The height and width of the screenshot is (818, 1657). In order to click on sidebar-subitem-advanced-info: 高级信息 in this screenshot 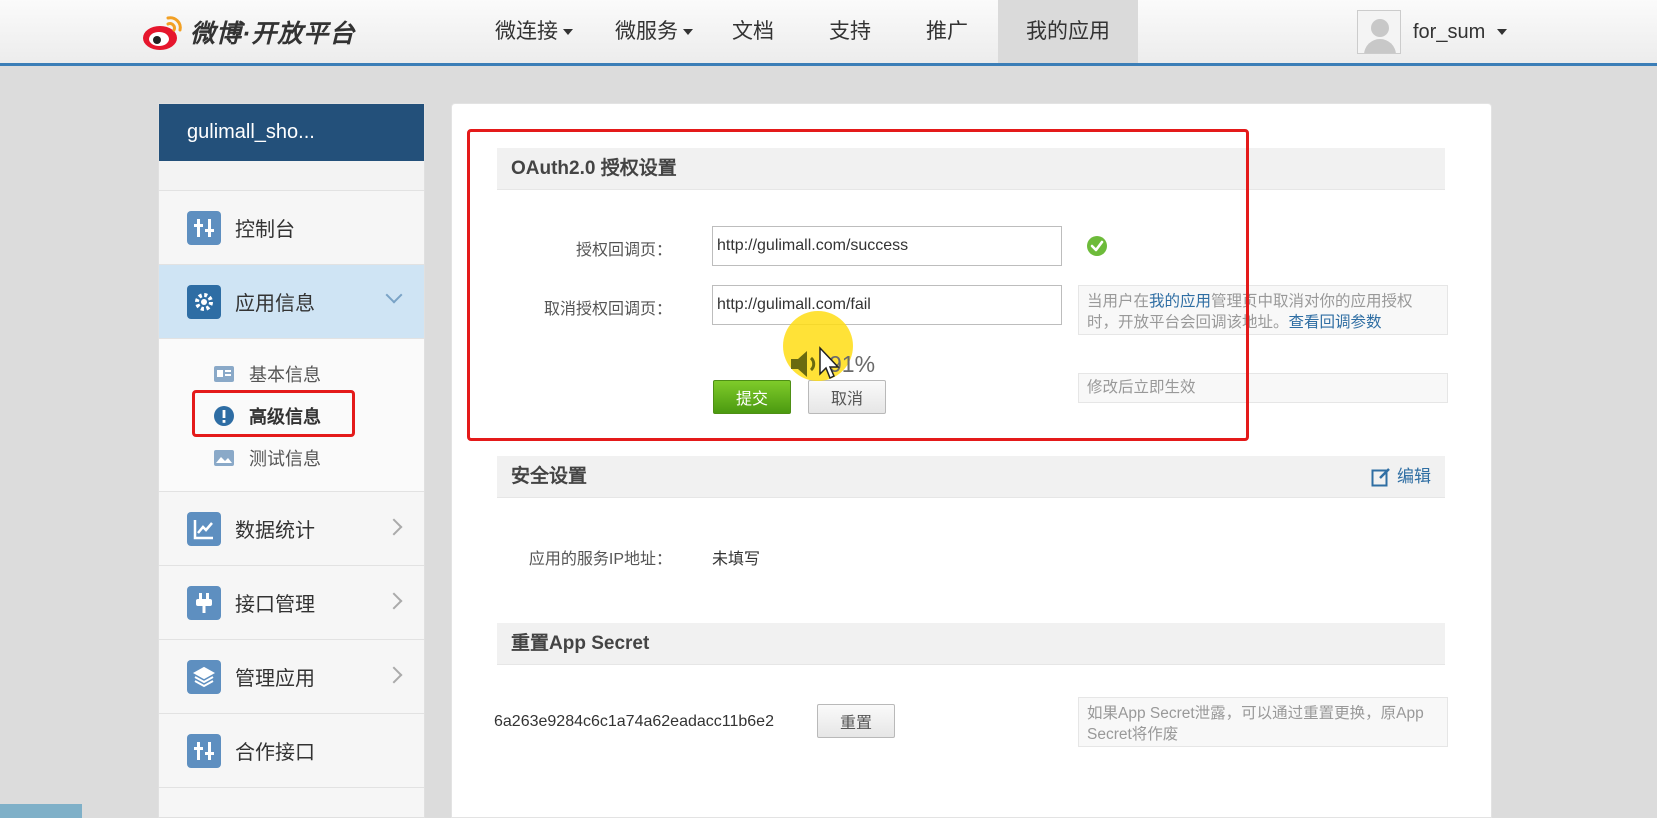, I will do `click(291, 416)`.